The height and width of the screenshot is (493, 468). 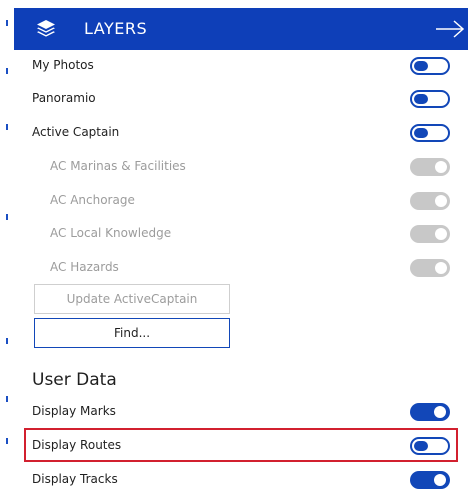 I want to click on layer-row-ac-hazards: AC Hazards, so click(x=241, y=267).